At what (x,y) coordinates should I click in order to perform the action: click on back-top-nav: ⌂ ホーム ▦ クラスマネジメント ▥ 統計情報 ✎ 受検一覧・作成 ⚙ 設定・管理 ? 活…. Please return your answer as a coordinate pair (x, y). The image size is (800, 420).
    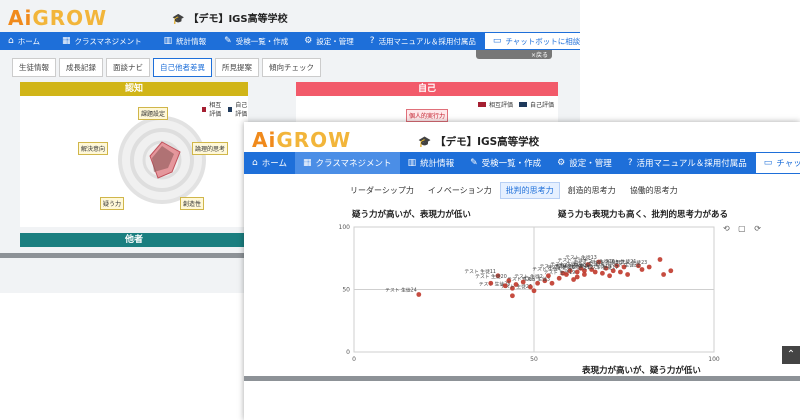
    Looking at the image, I should click on (290, 41).